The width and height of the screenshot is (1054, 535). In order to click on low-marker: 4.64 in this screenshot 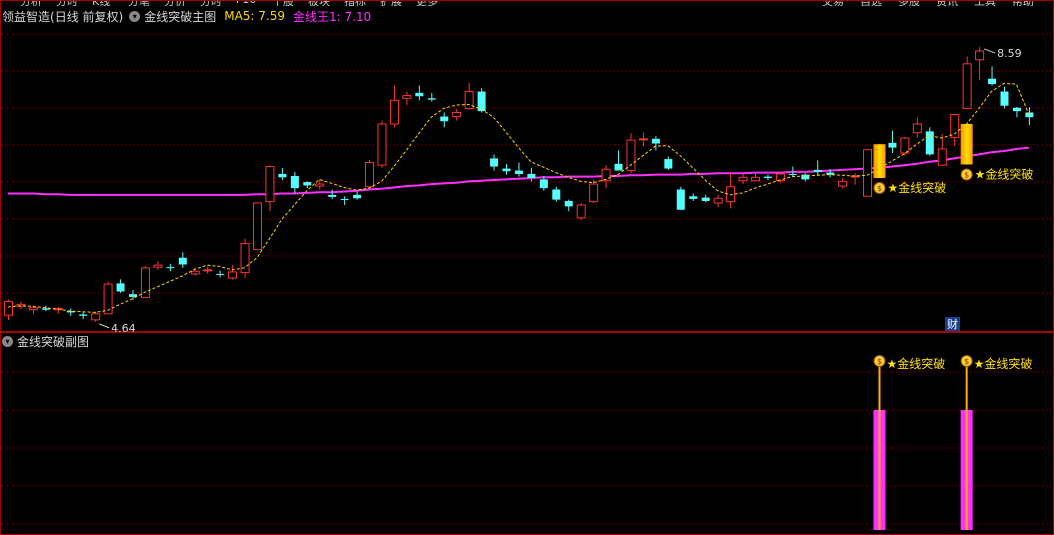, I will do `click(123, 328)`.